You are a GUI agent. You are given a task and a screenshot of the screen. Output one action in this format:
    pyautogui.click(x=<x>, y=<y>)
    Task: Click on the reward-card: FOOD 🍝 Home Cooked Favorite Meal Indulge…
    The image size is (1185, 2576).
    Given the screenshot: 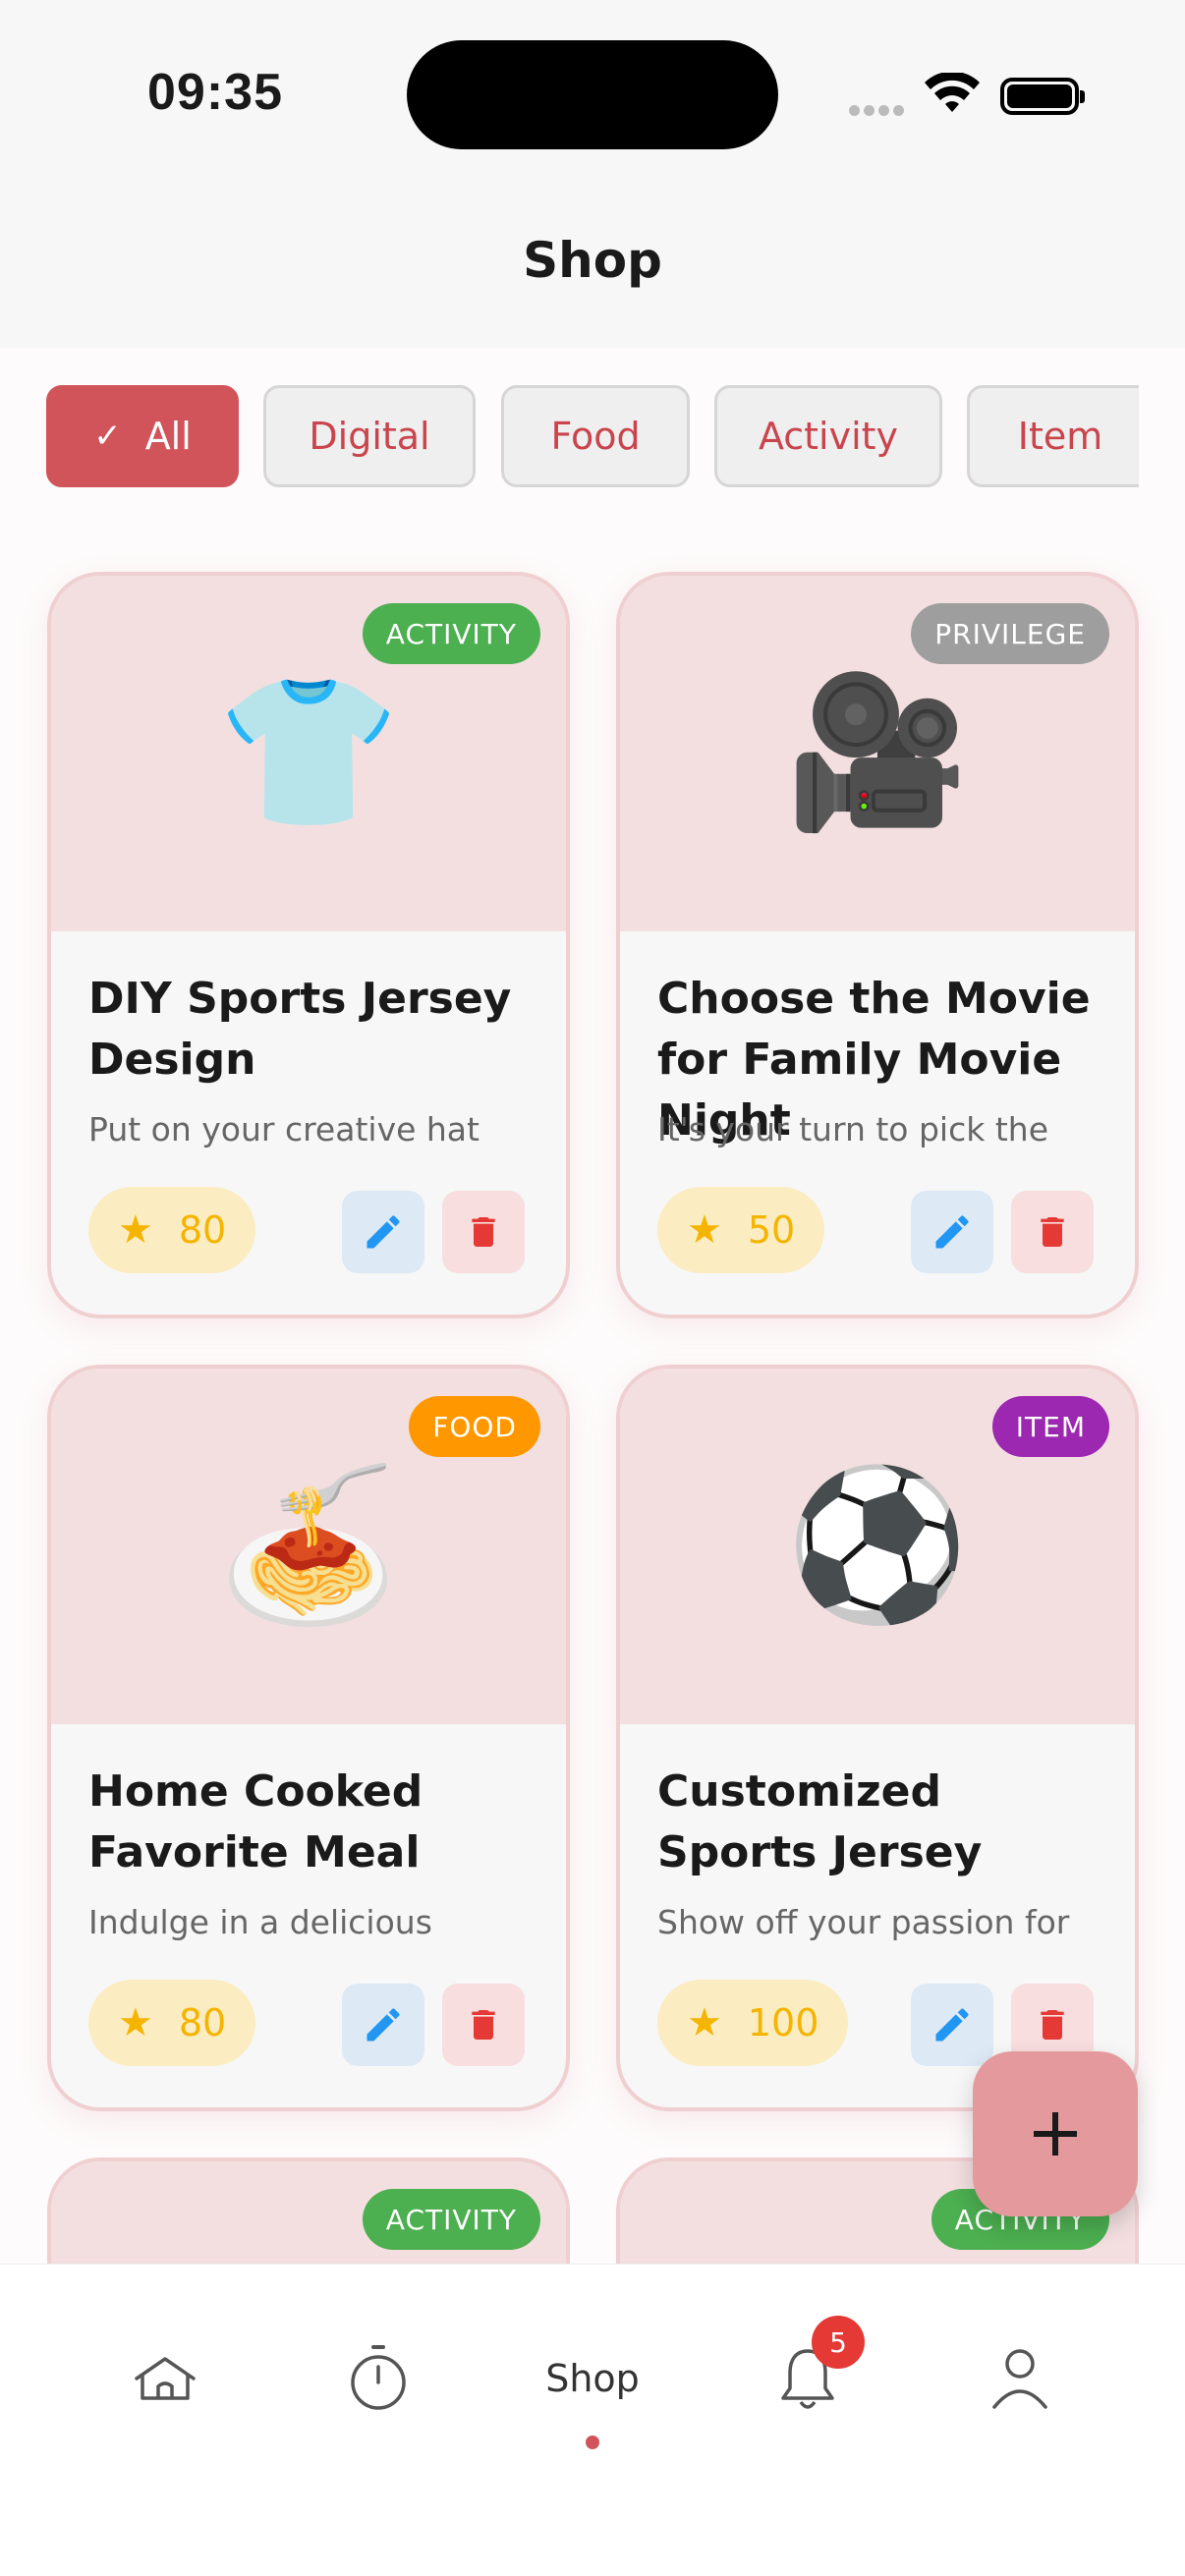 What is the action you would take?
    pyautogui.click(x=309, y=1738)
    